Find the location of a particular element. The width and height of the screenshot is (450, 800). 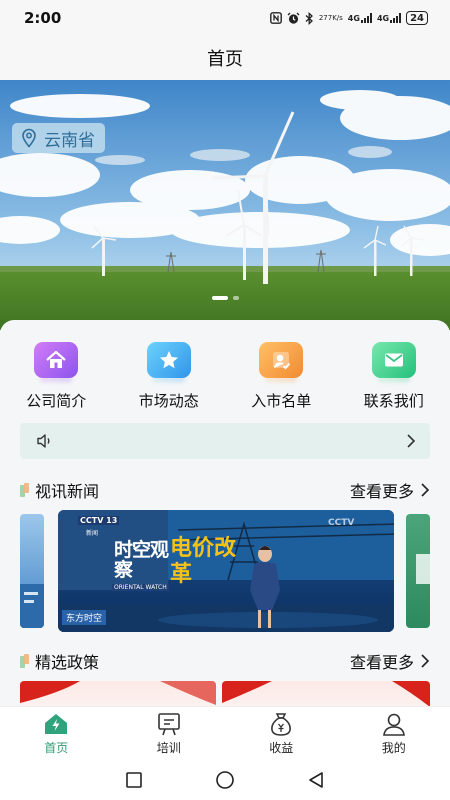

news-section-title: 视讯新闻 is located at coordinates (67, 491).